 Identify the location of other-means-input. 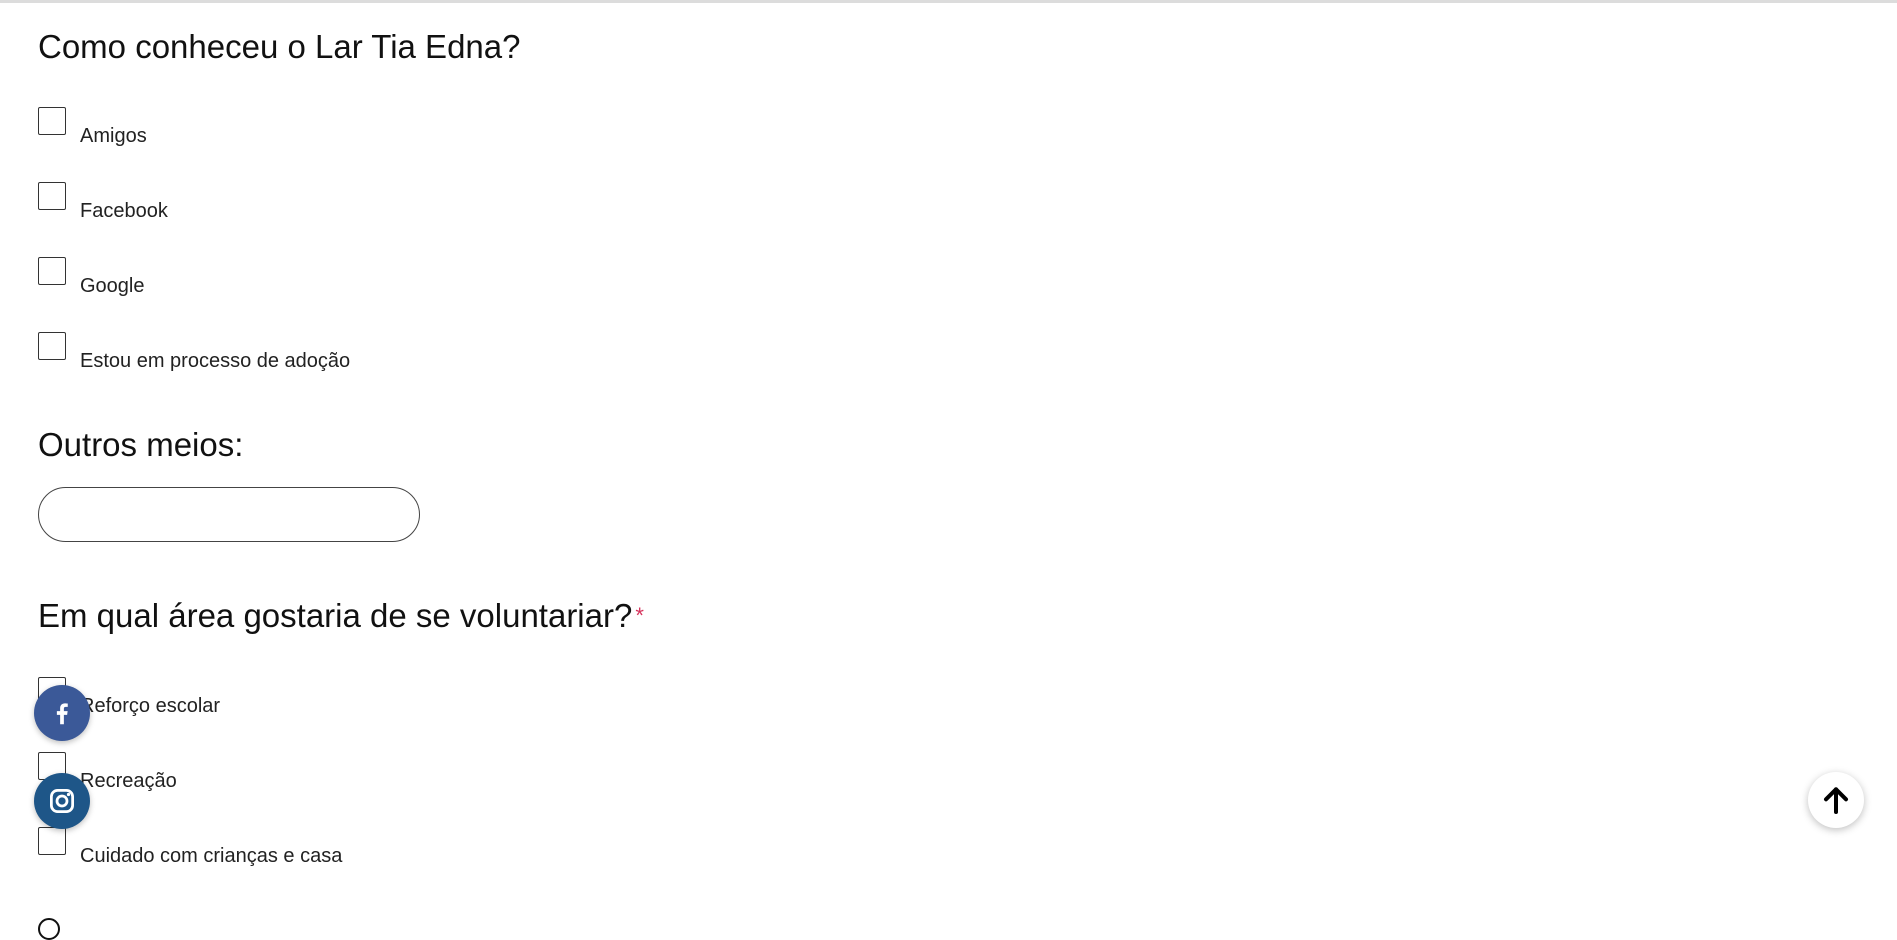
(229, 514).